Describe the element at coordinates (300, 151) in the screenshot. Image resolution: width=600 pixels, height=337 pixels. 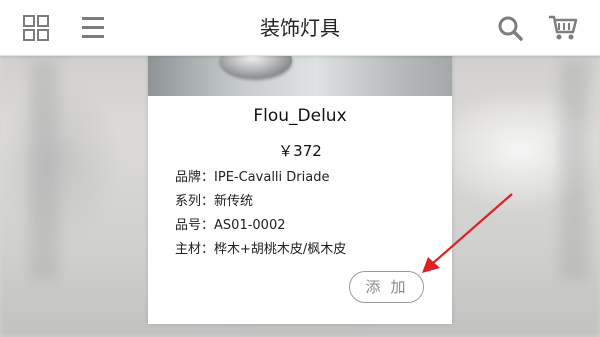
I see `product-price: ￥372` at that location.